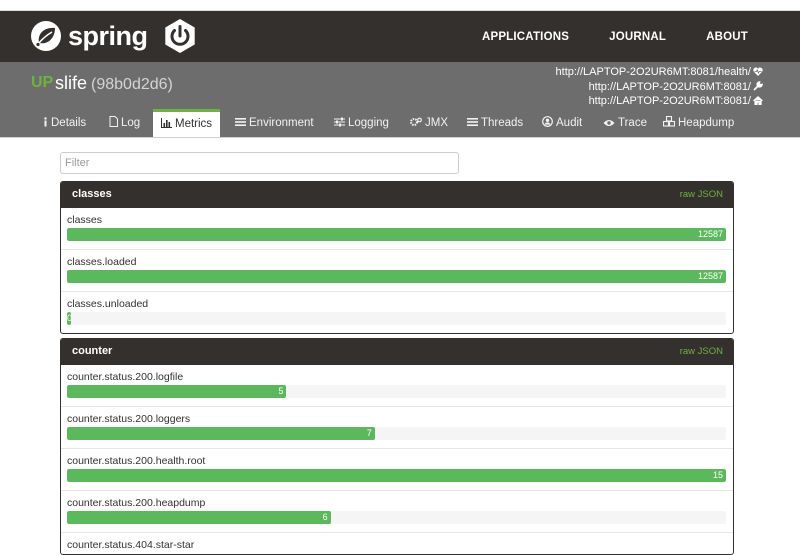 This screenshot has height=555, width=800. I want to click on metric-row: counter.status.200.logfile 5, so click(397, 386).